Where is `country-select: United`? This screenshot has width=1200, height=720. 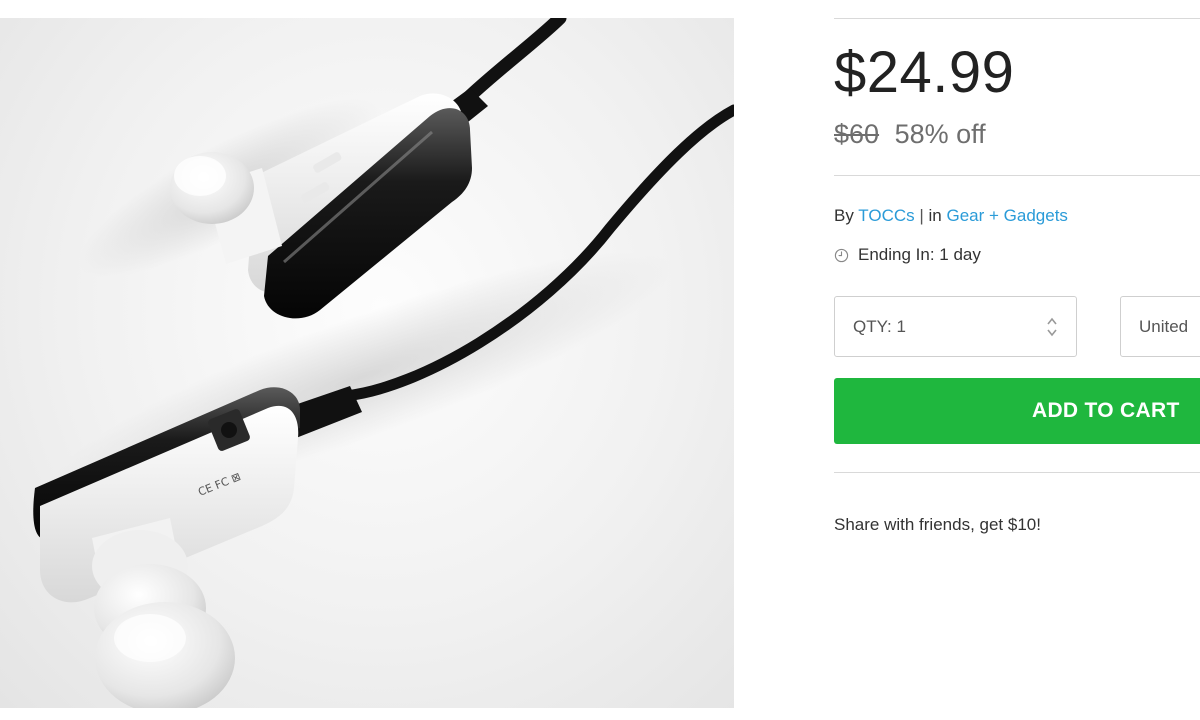 country-select: United is located at coordinates (1160, 326).